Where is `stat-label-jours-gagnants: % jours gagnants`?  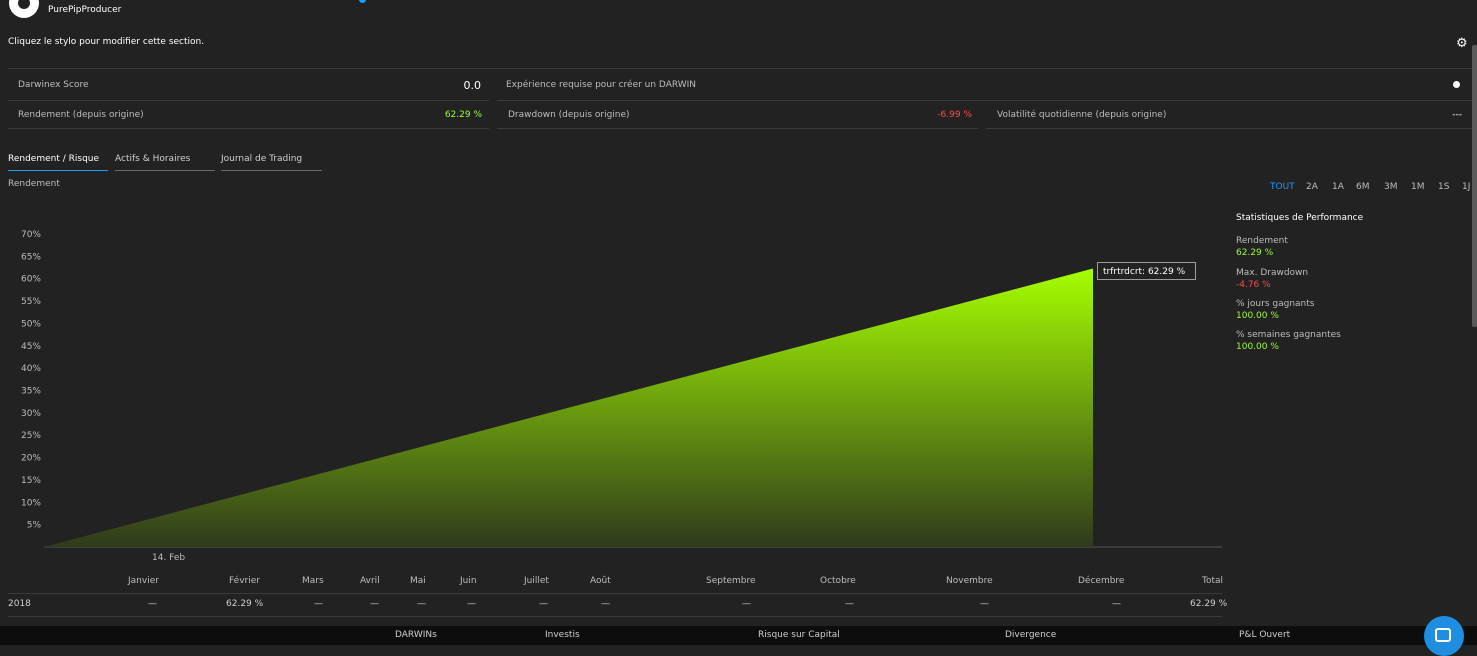
stat-label-jours-gagnants: % jours gagnants is located at coordinates (1275, 304).